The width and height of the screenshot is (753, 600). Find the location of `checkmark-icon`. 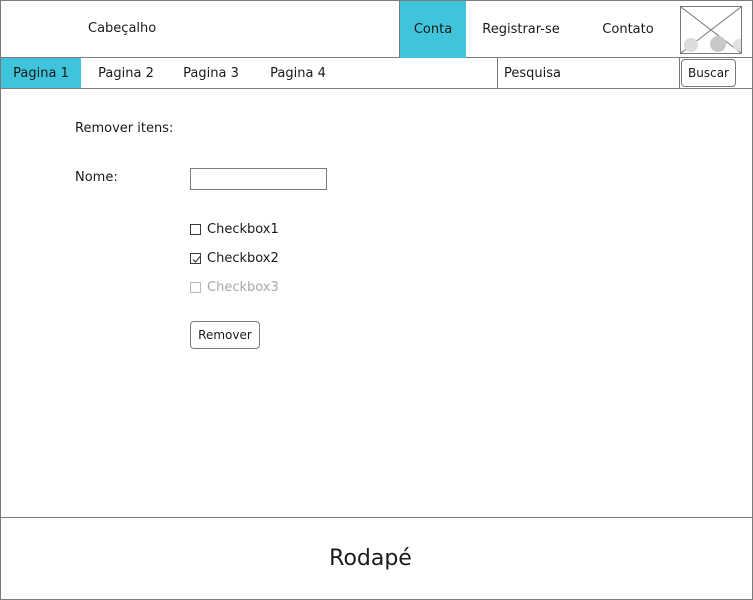

checkmark-icon is located at coordinates (196, 259).